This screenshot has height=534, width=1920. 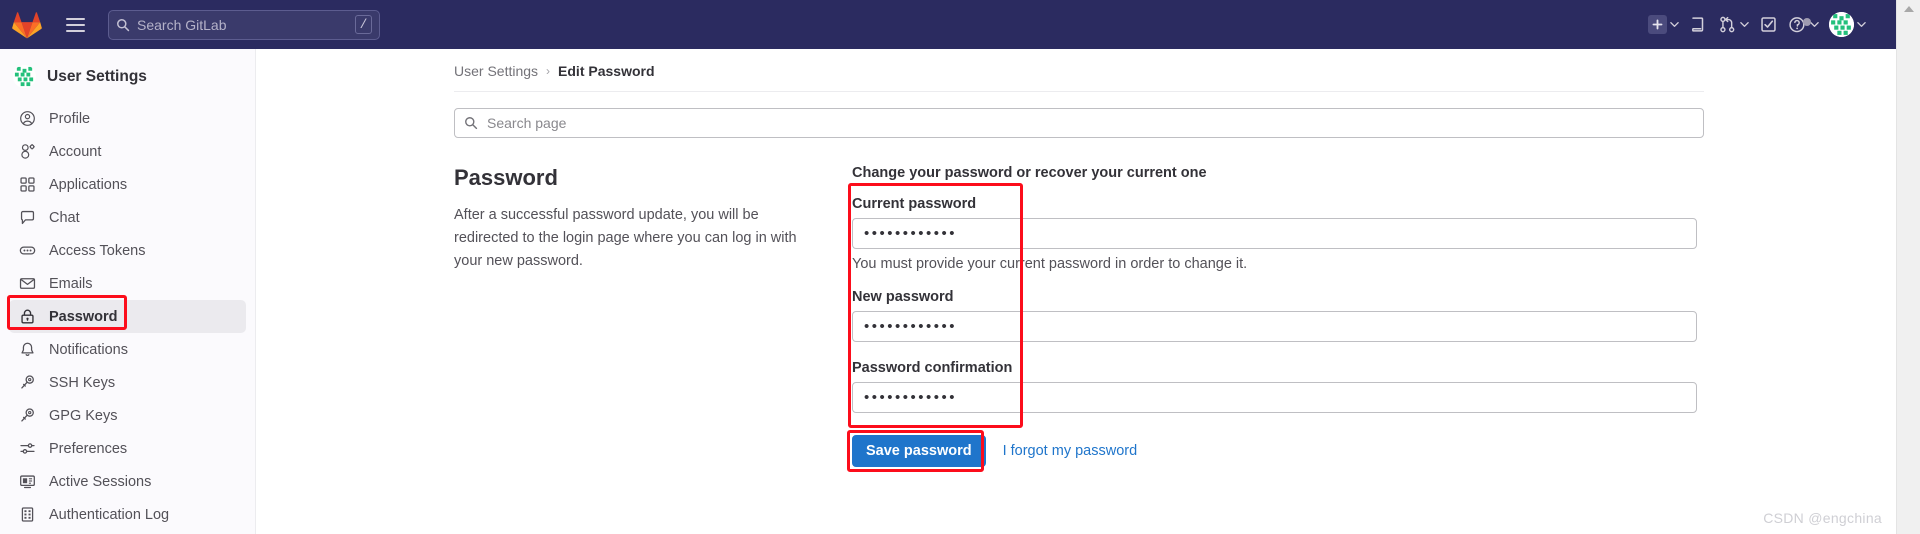 I want to click on search-shortcut-badge: /, so click(x=363, y=24).